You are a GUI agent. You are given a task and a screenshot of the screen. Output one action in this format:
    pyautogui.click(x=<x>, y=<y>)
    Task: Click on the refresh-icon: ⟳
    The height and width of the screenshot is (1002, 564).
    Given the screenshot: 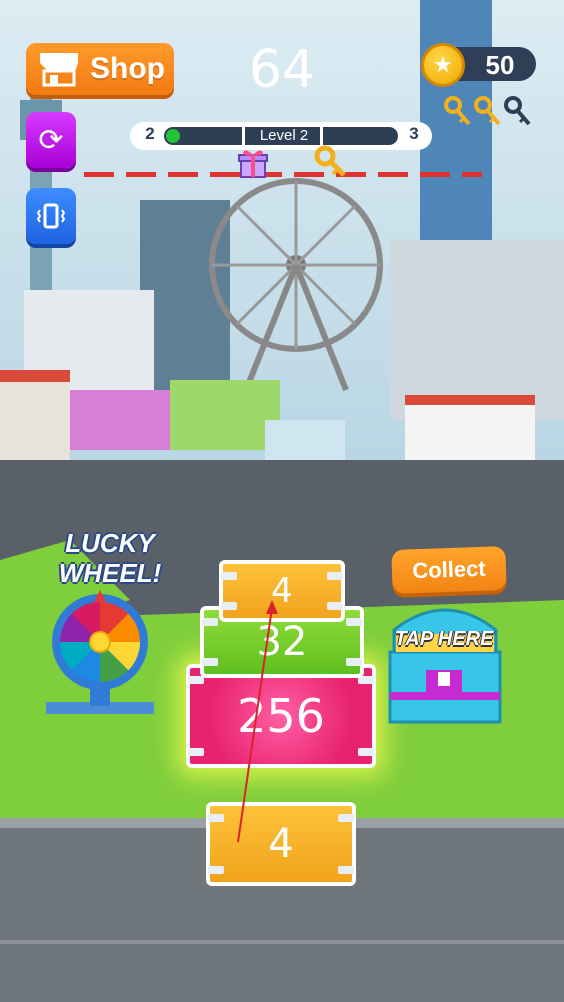 What is the action you would take?
    pyautogui.click(x=51, y=140)
    